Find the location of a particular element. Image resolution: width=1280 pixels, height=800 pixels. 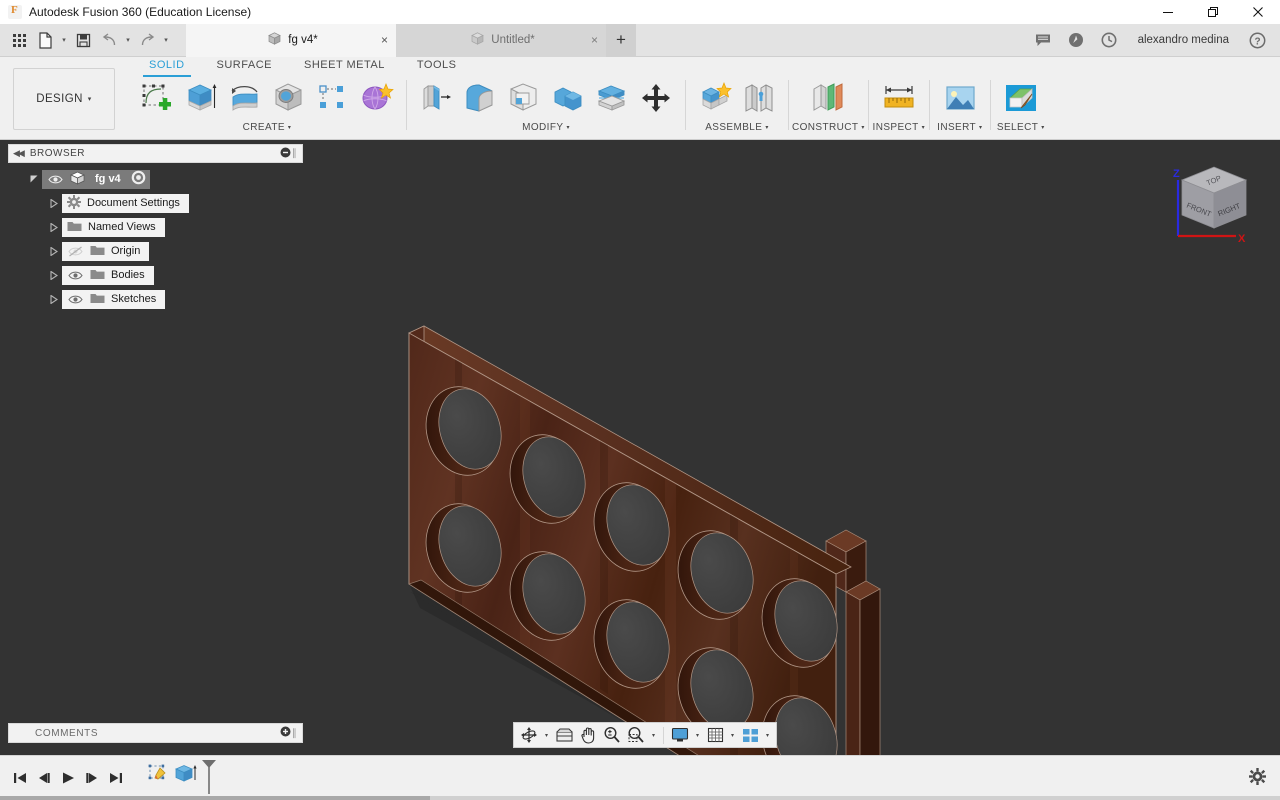

create-sketch-icon is located at coordinates (157, 98).